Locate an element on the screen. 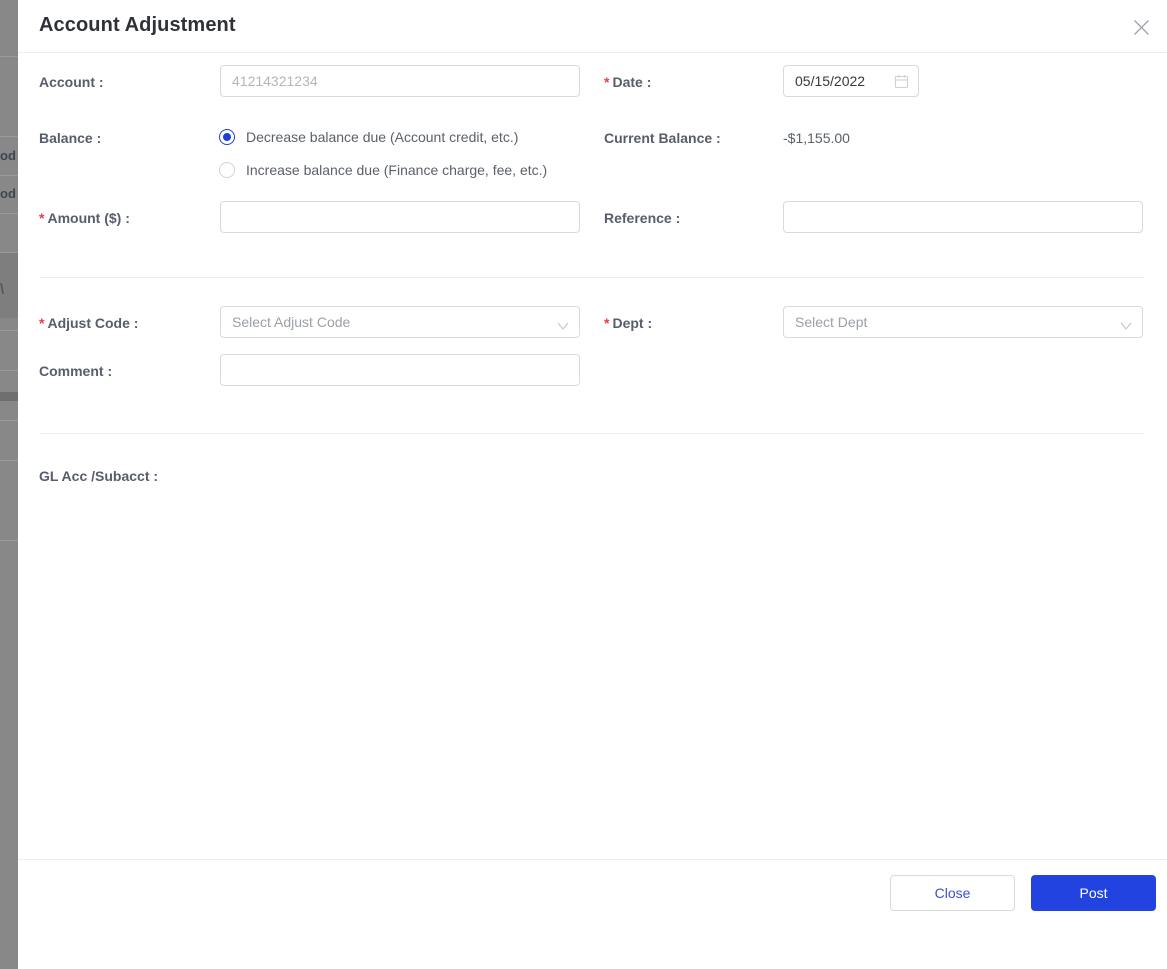 The height and width of the screenshot is (969, 1167). dialog-header: Account Adjustment is located at coordinates (592, 26).